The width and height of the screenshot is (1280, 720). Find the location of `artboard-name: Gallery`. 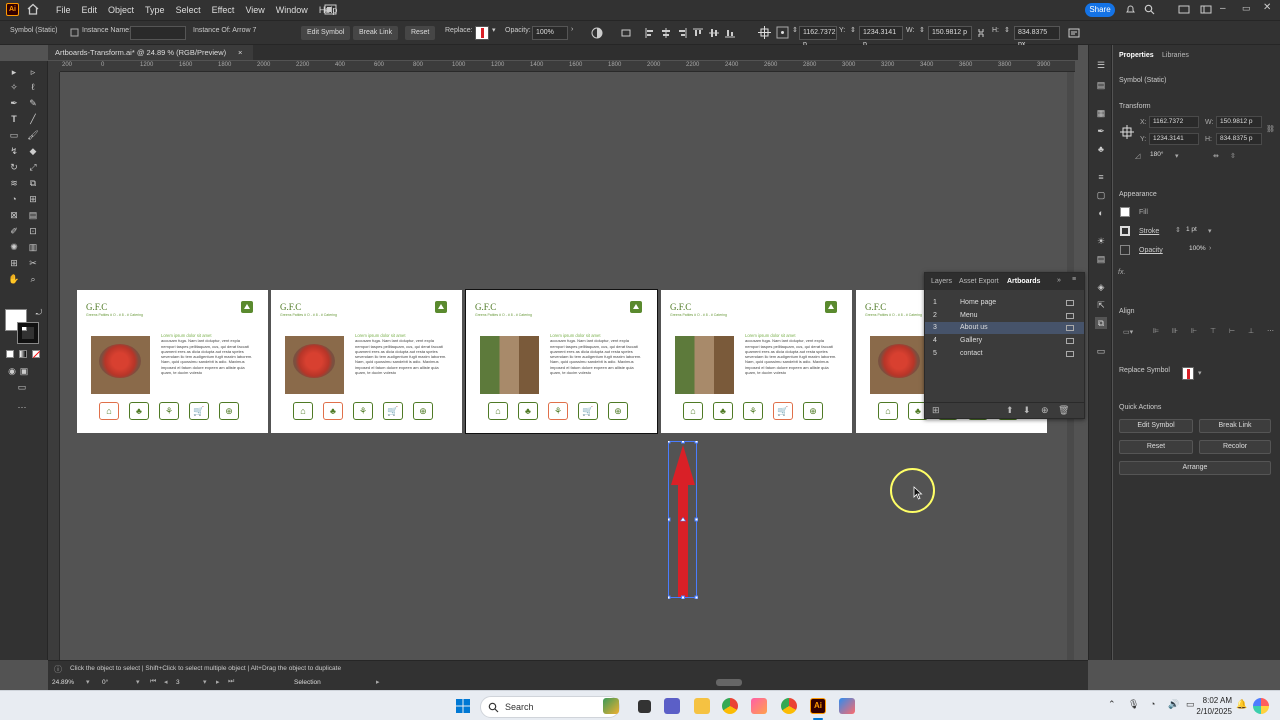

artboard-name: Gallery is located at coordinates (971, 341).